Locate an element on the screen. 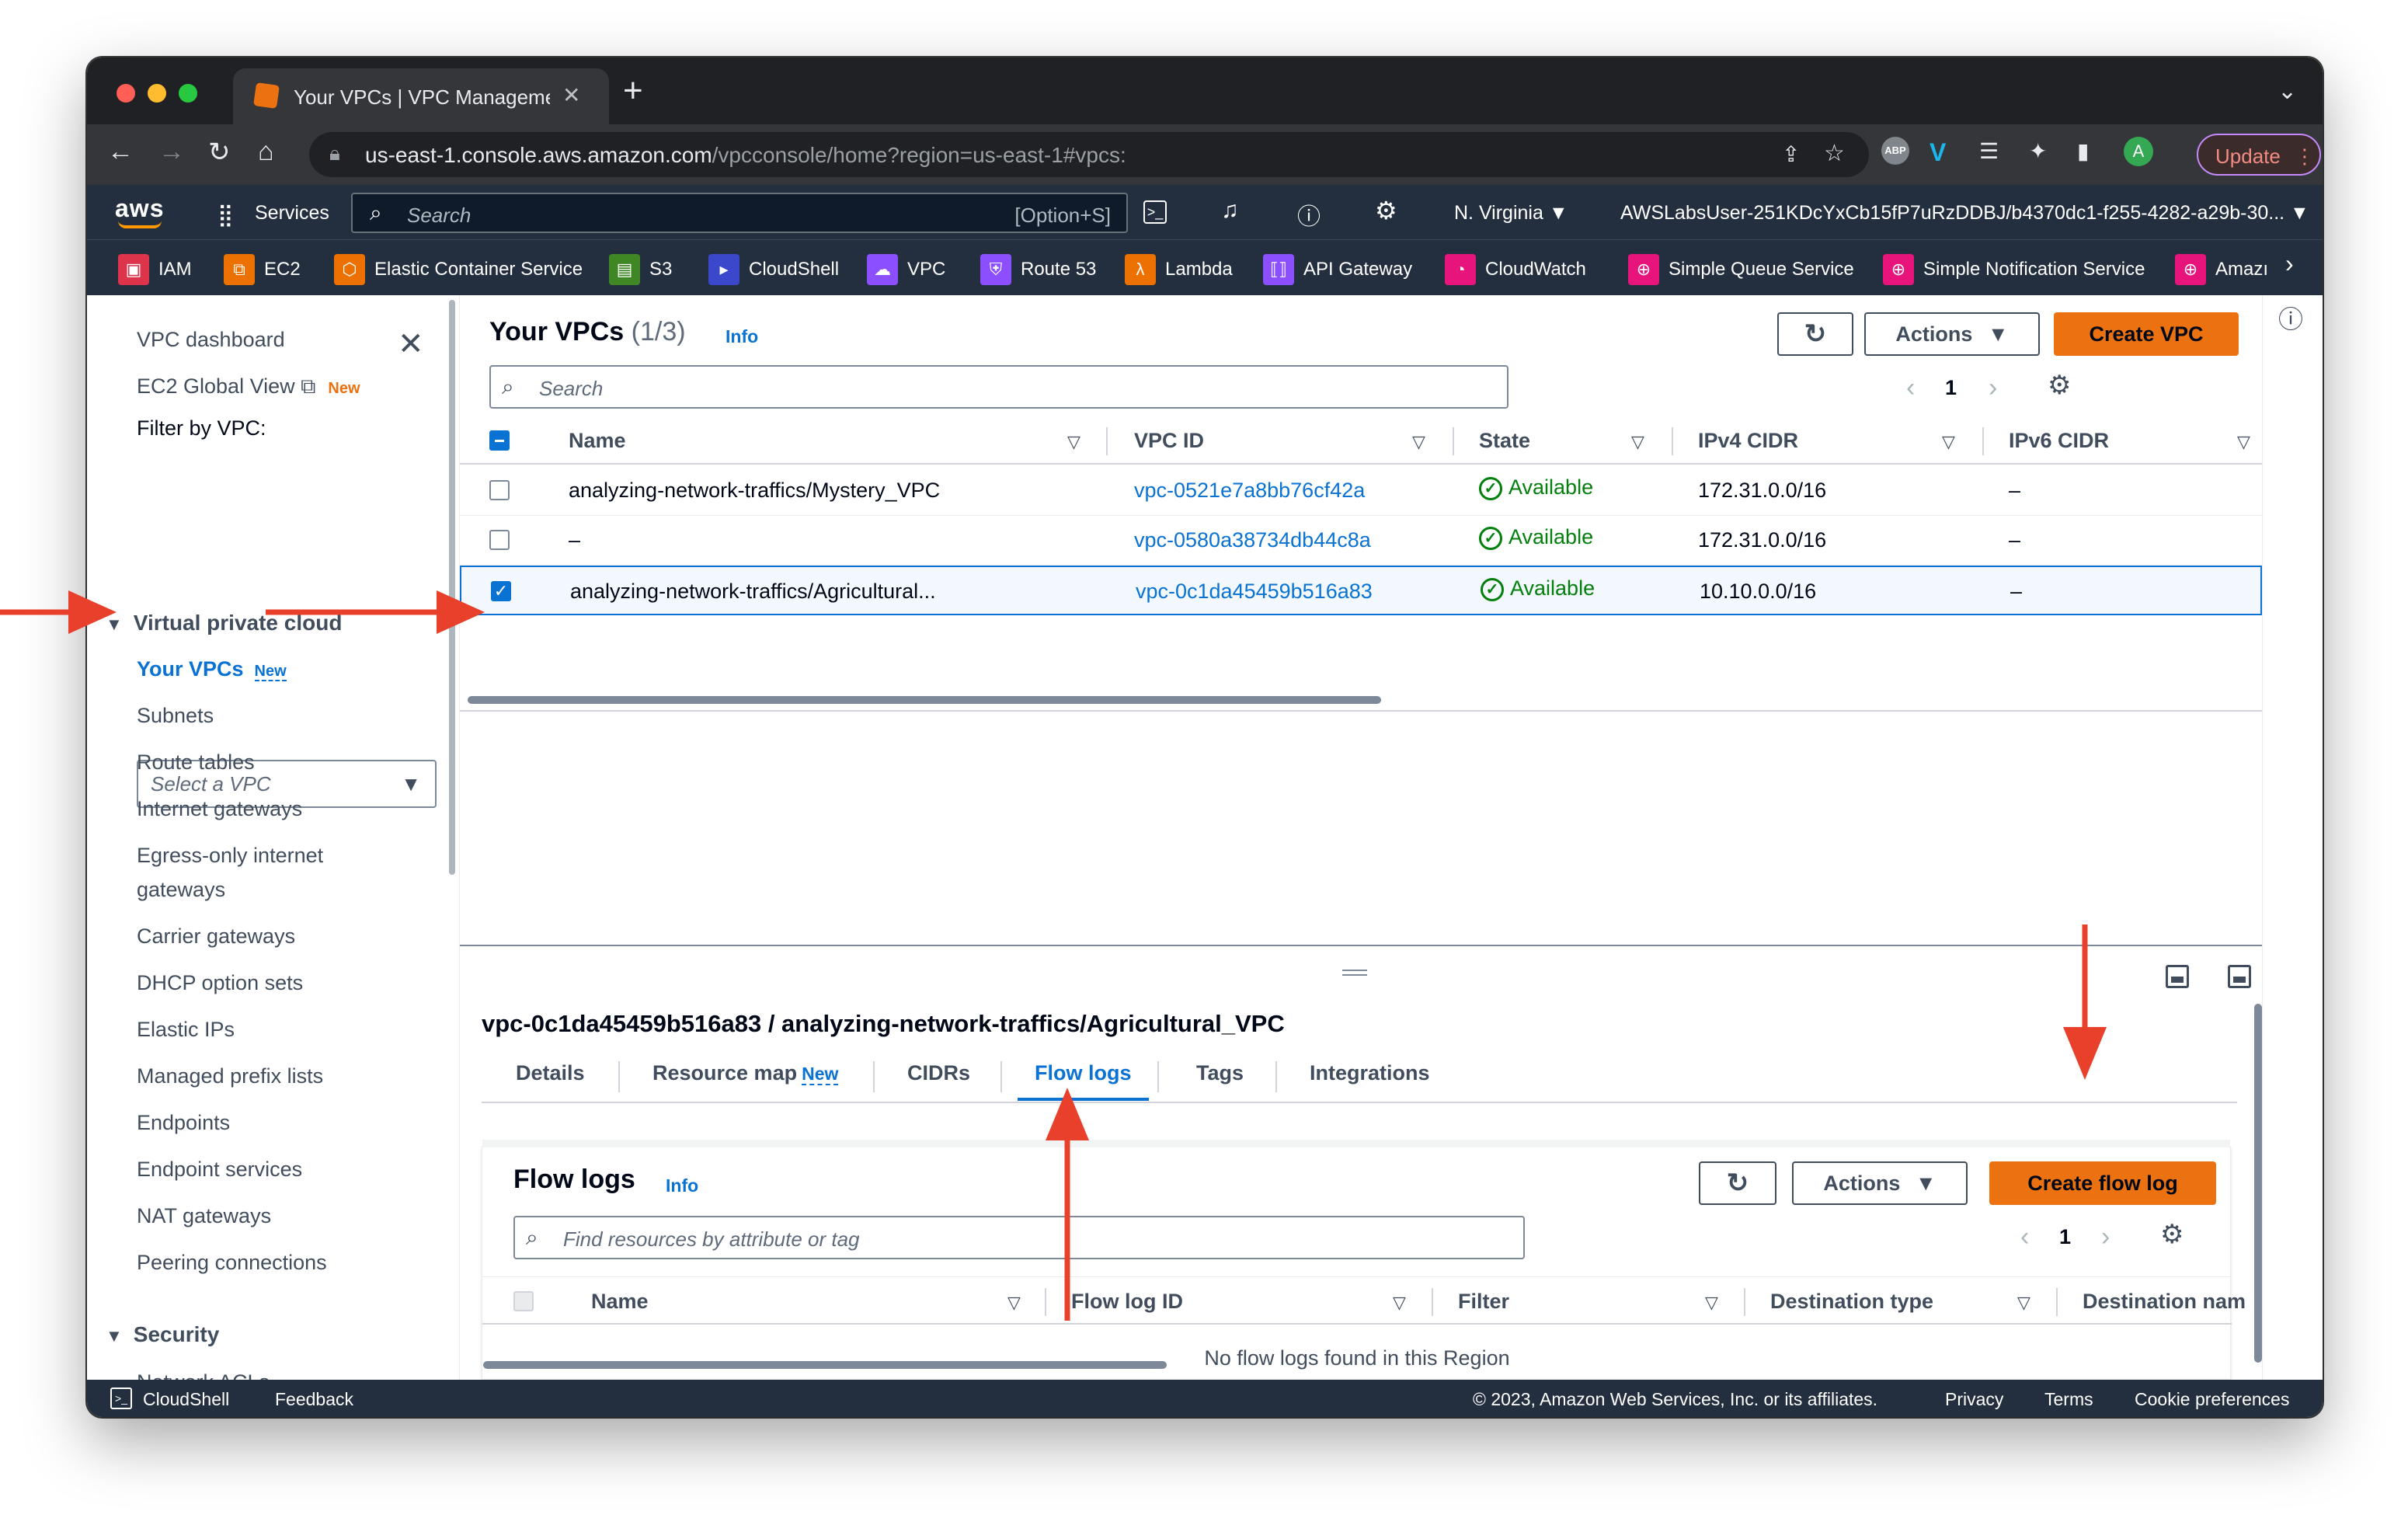 This screenshot has height=1532, width=2408. arrow-to-selected-row is located at coordinates (375, 612).